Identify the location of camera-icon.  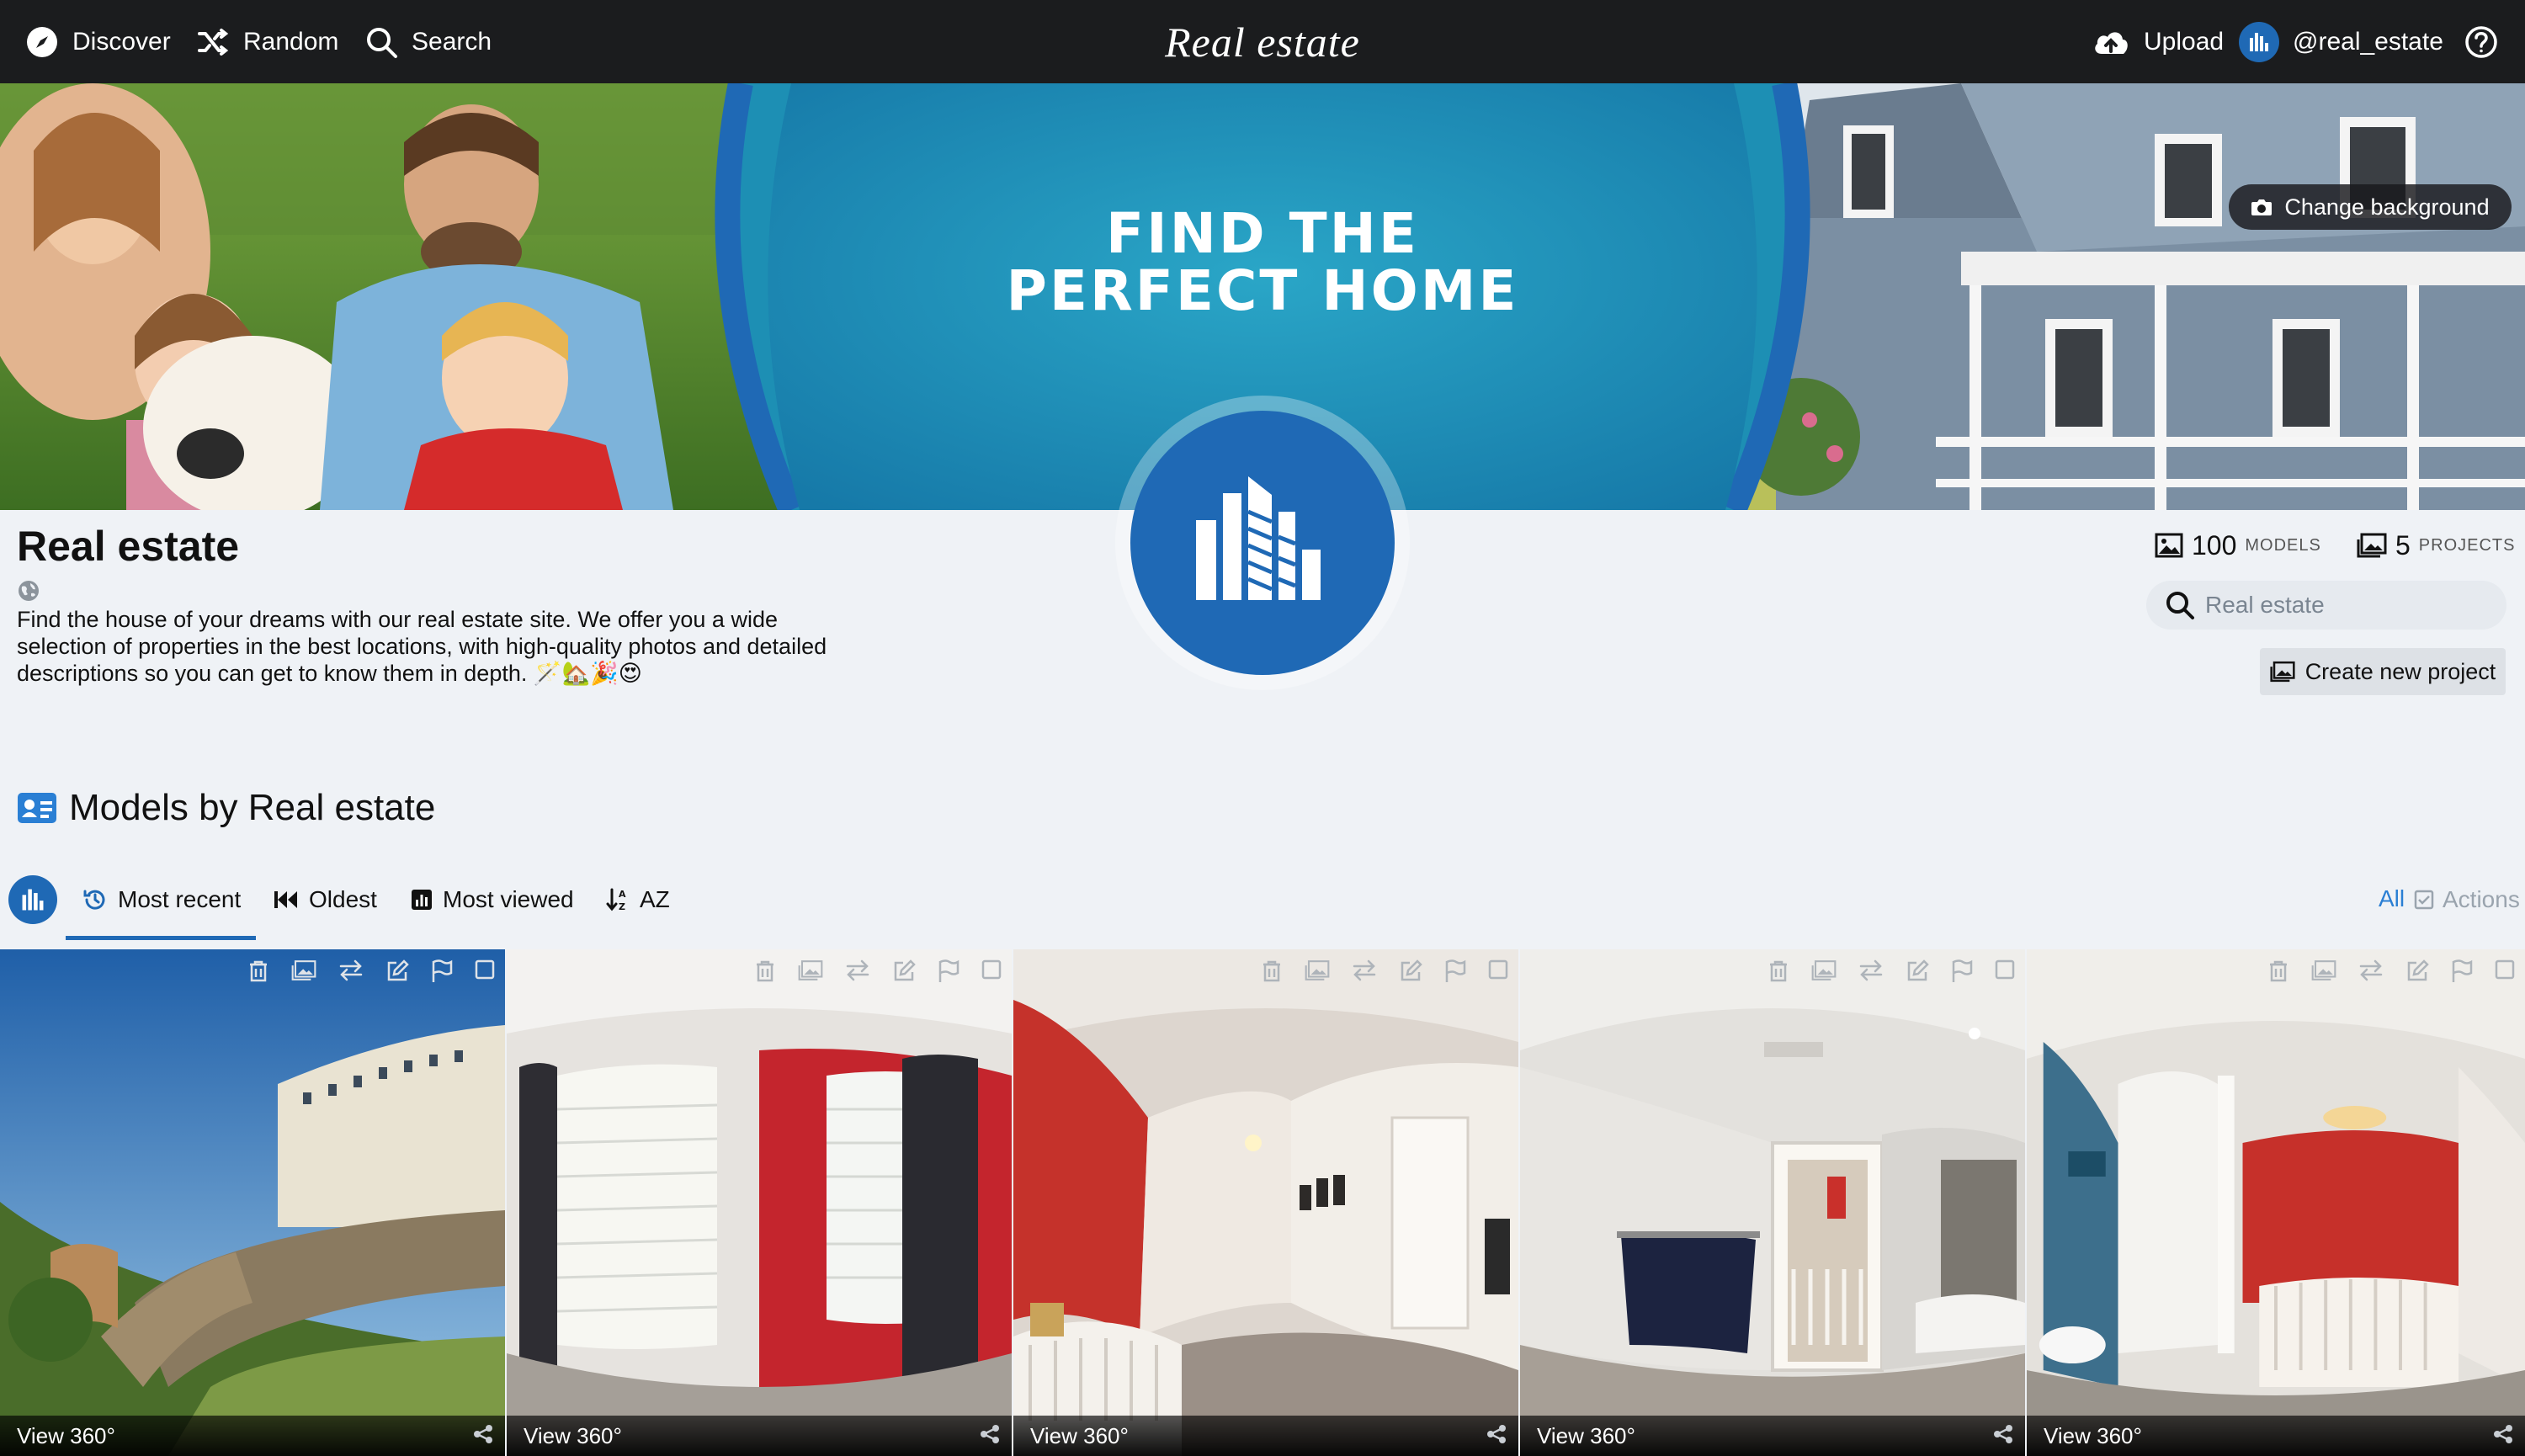
(2261, 207).